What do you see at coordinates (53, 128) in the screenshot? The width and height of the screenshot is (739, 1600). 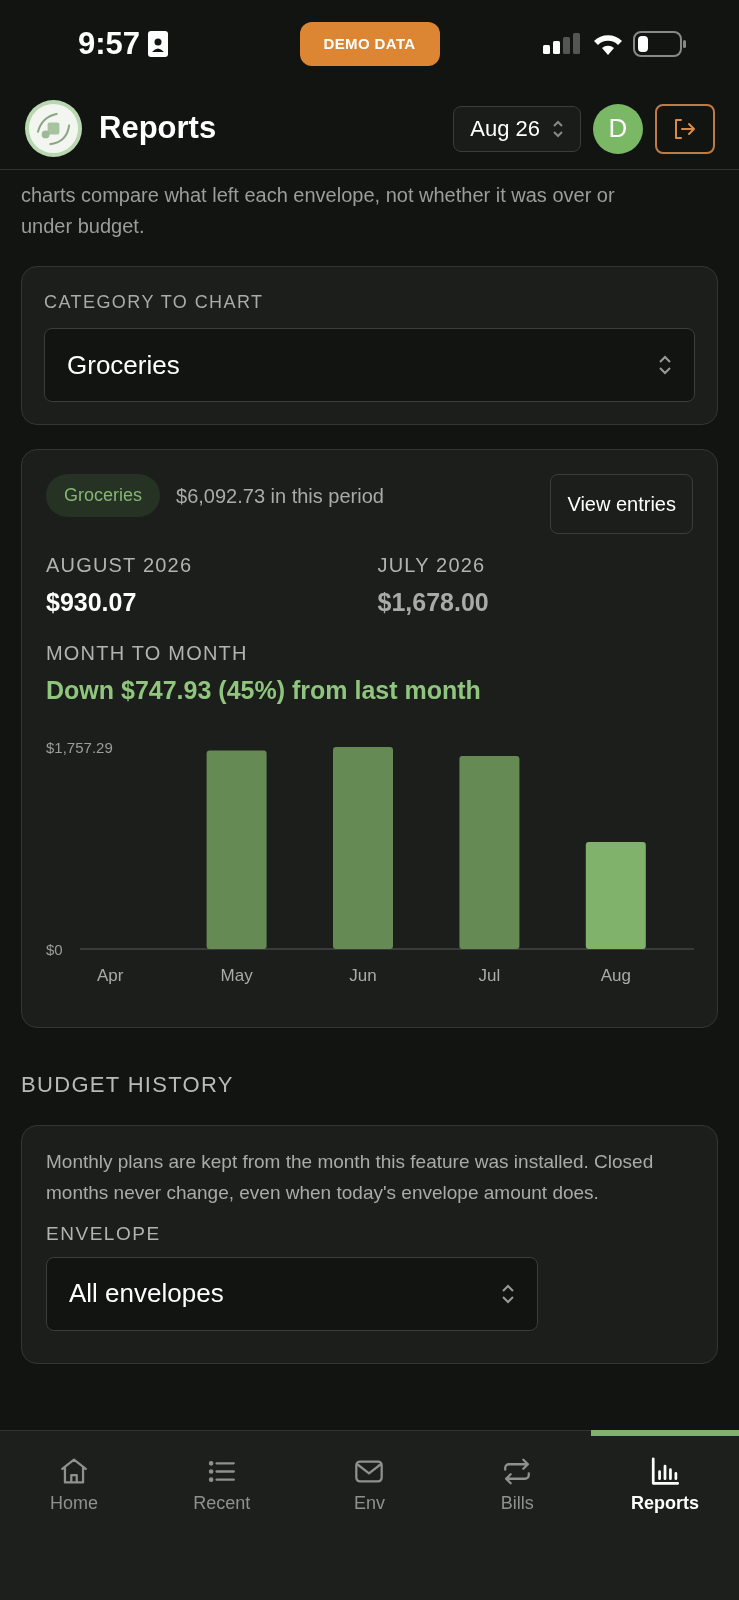 I see `app-logo` at bounding box center [53, 128].